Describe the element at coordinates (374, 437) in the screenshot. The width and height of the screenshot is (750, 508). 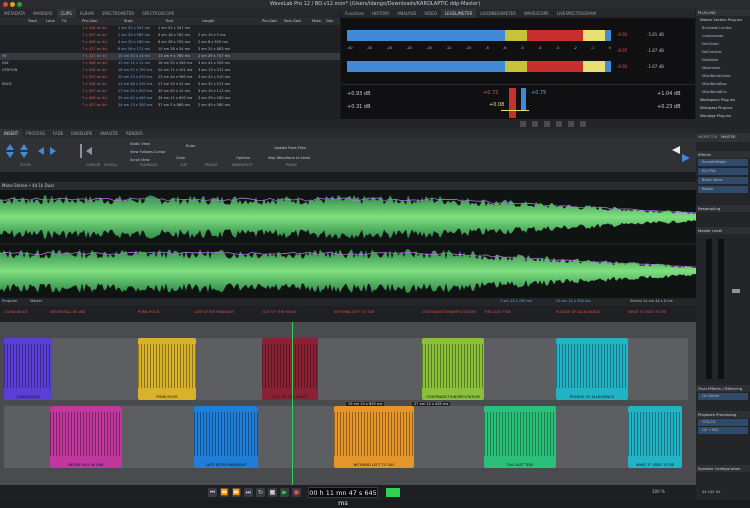
I see `montage-clip: NOTHING LEFT TO SAY` at that location.